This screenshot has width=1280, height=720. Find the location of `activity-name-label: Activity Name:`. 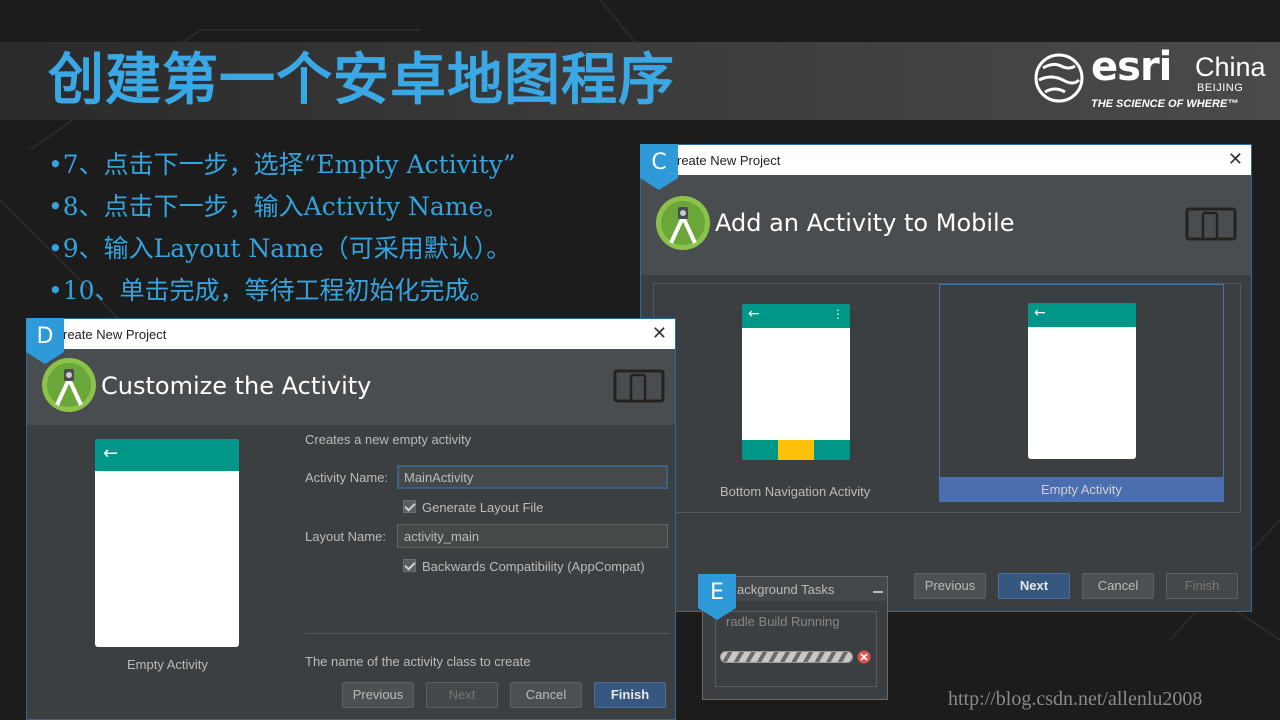

activity-name-label: Activity Name: is located at coordinates (347, 477).